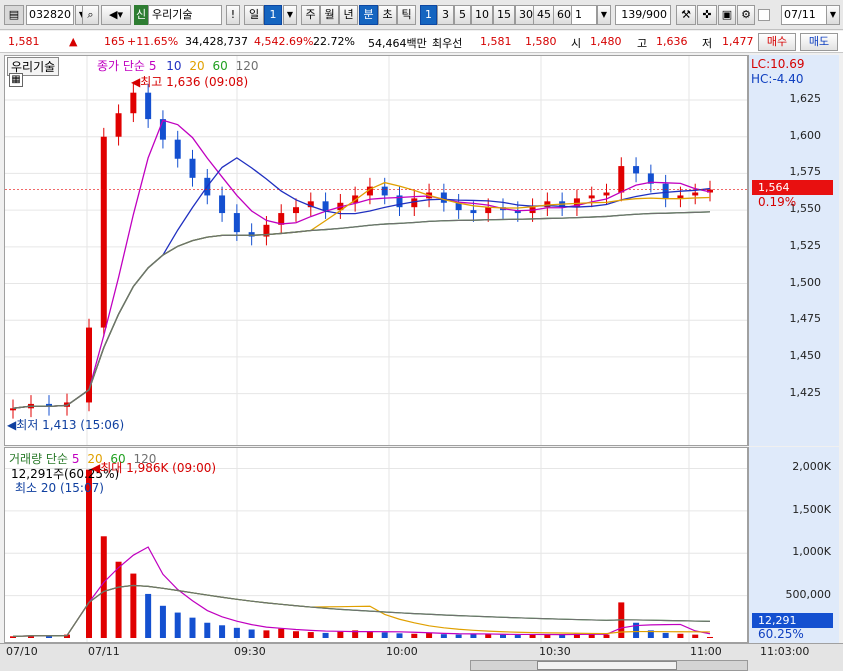 This screenshot has width=843, height=671. I want to click on second-button: 초, so click(387, 15).